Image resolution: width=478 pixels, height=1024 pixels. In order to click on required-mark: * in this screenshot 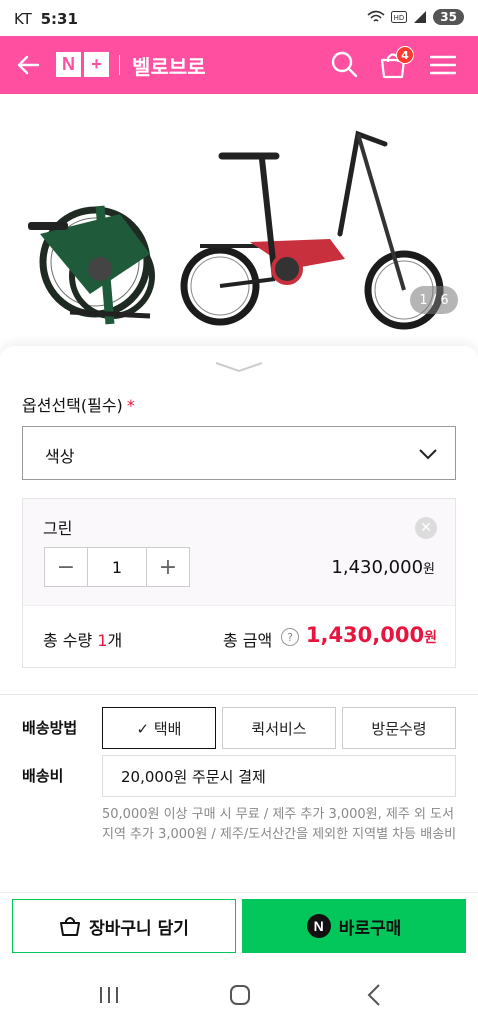, I will do `click(130, 405)`.